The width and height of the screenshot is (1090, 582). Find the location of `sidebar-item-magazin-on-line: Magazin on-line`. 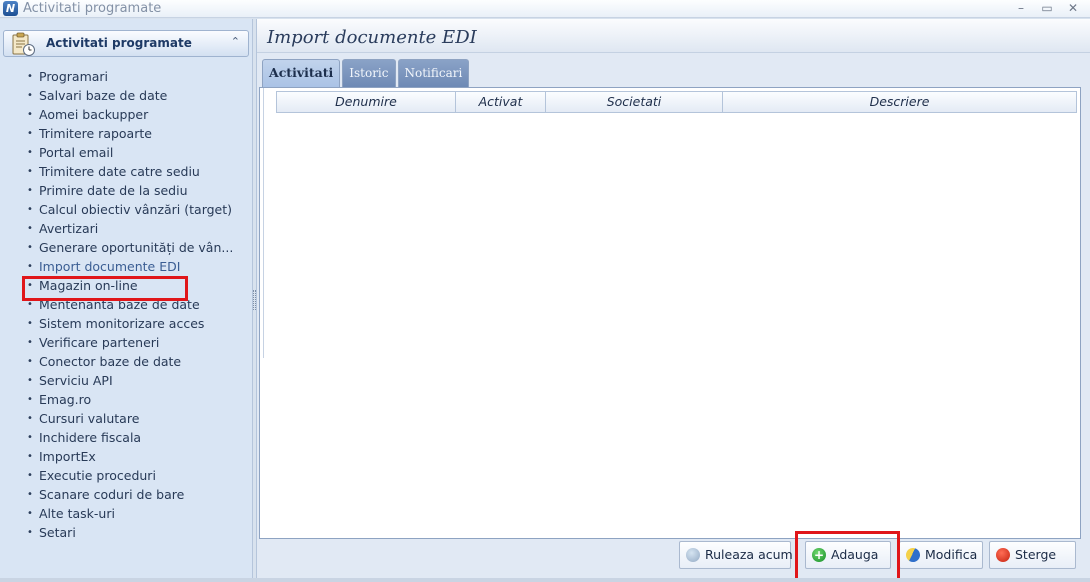

sidebar-item-magazin-on-line: Magazin on-line is located at coordinates (119, 285).